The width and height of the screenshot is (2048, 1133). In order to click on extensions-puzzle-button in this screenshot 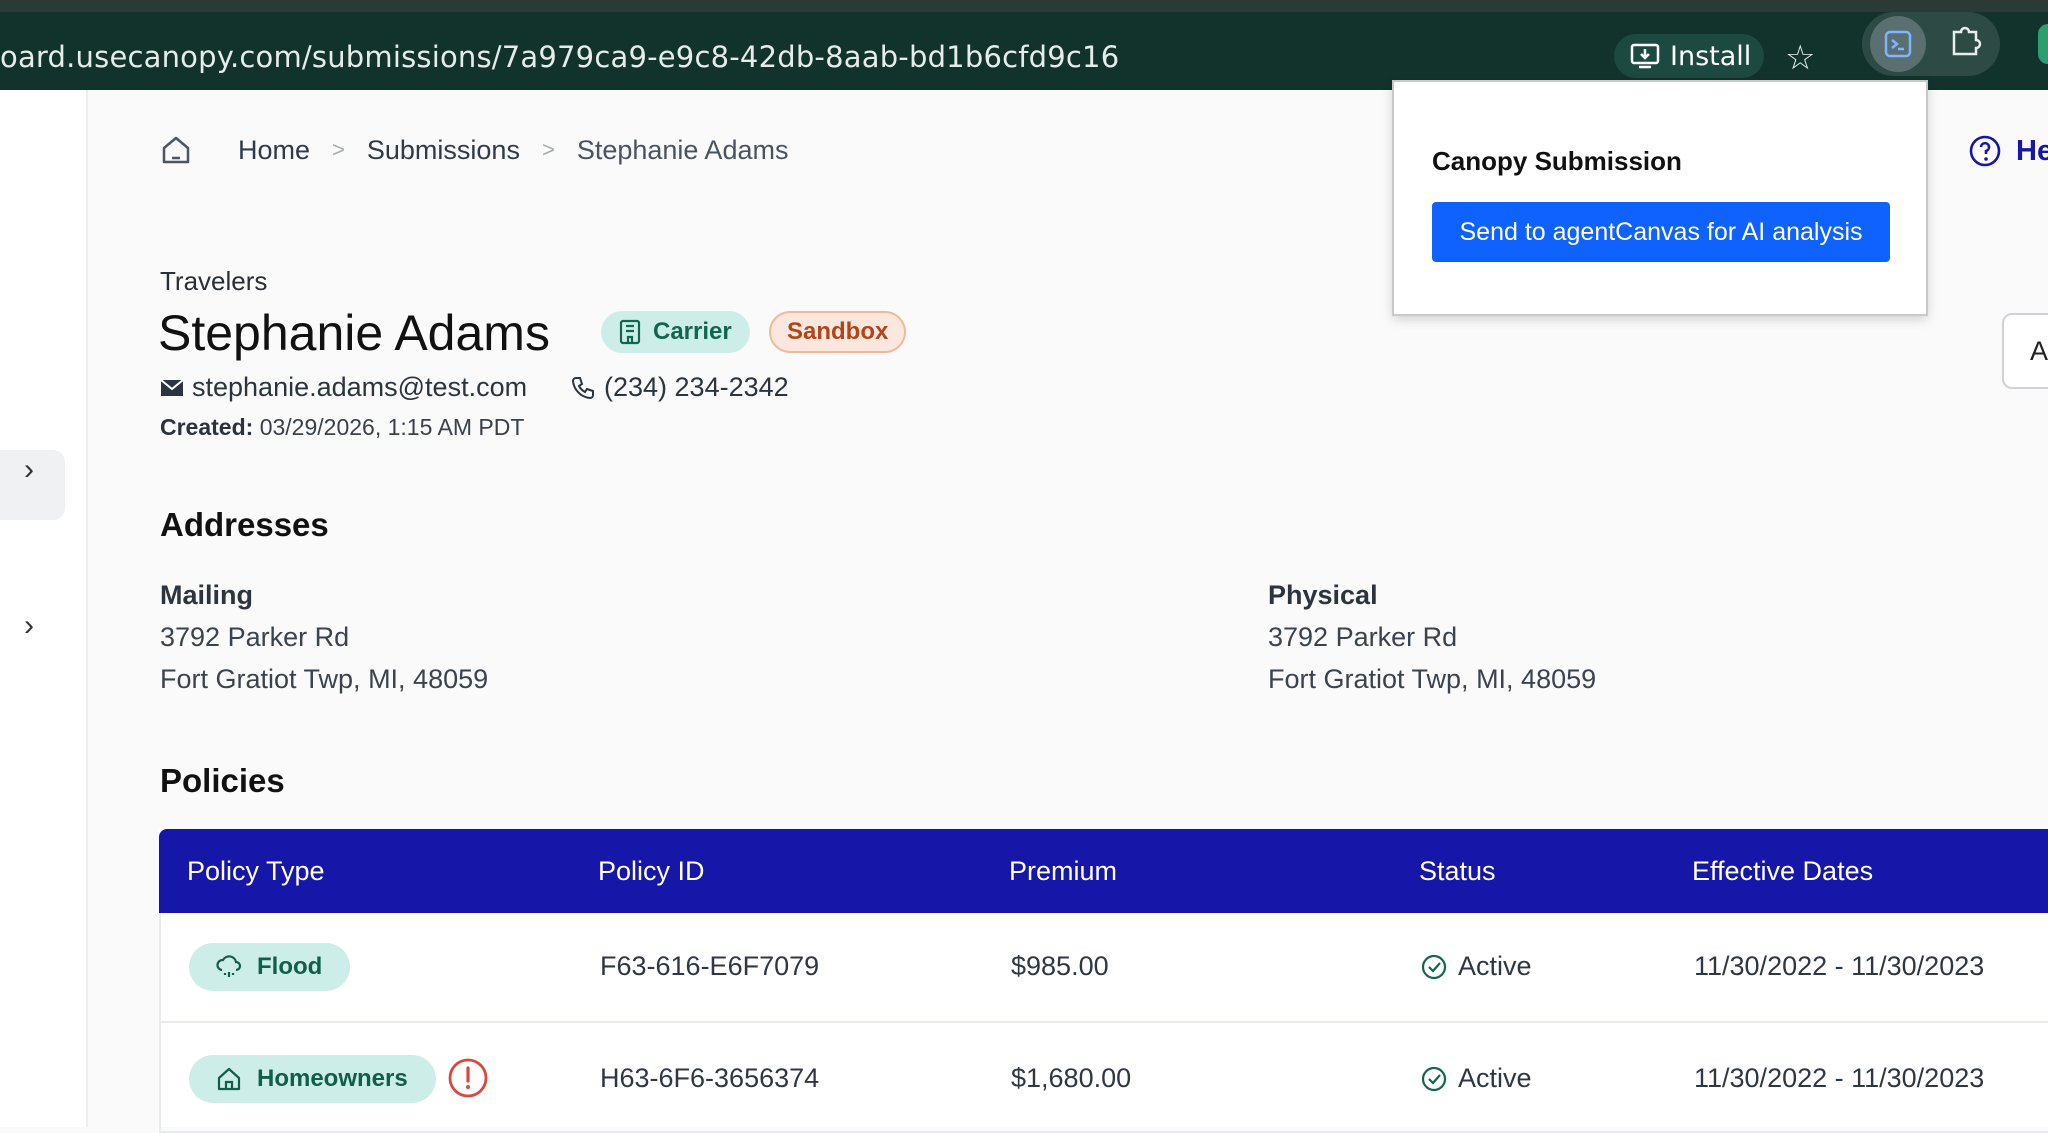, I will do `click(1966, 42)`.